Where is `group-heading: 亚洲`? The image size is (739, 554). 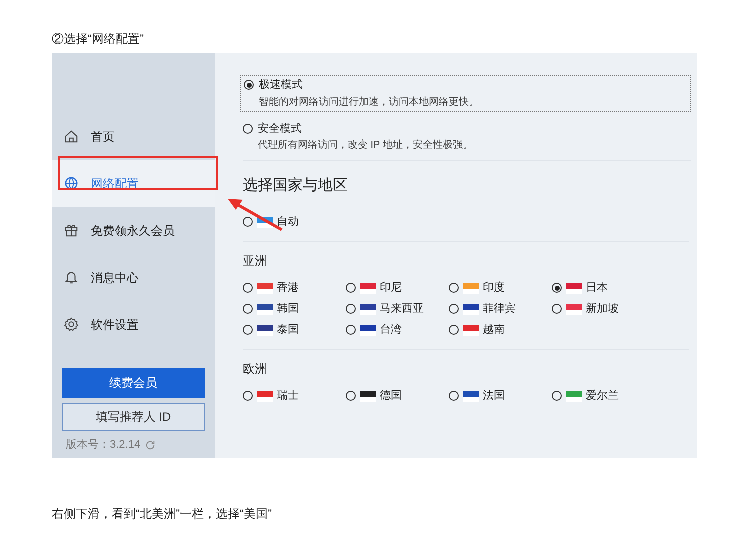
group-heading: 亚洲 is located at coordinates (255, 261).